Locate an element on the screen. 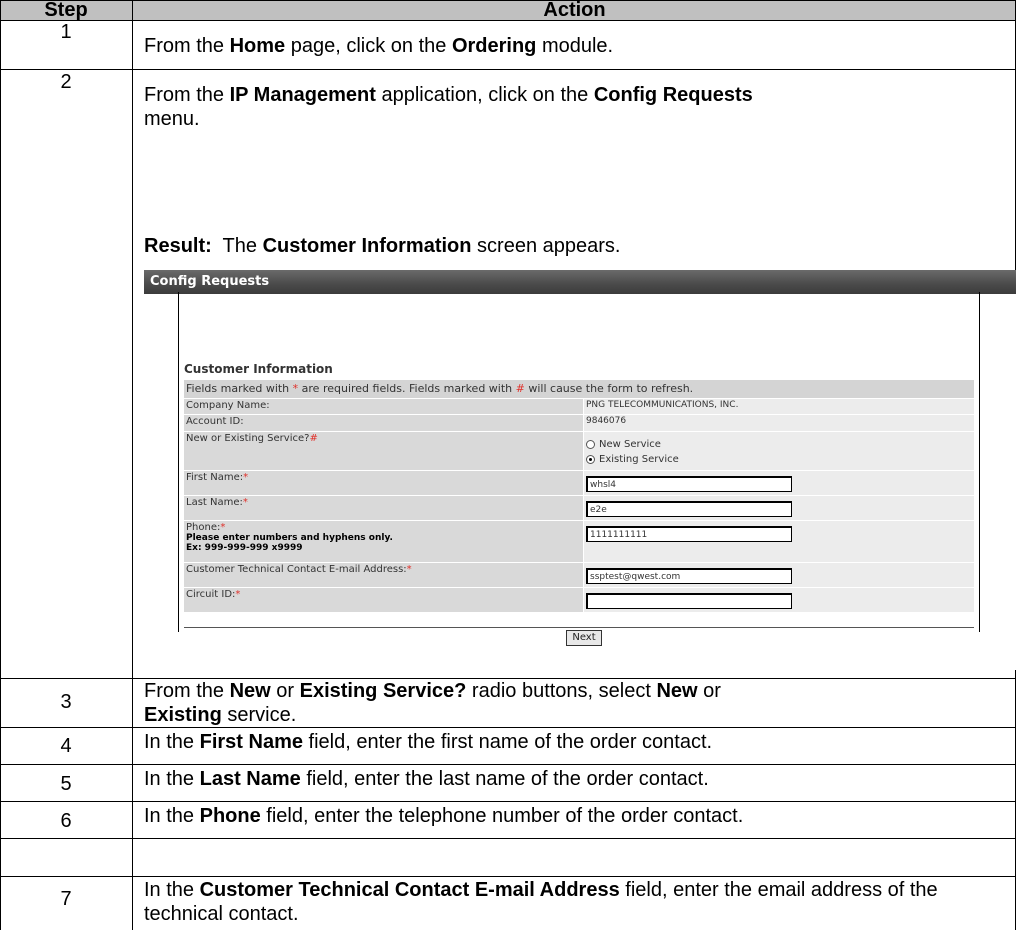  refresh-mark: # is located at coordinates (520, 388).